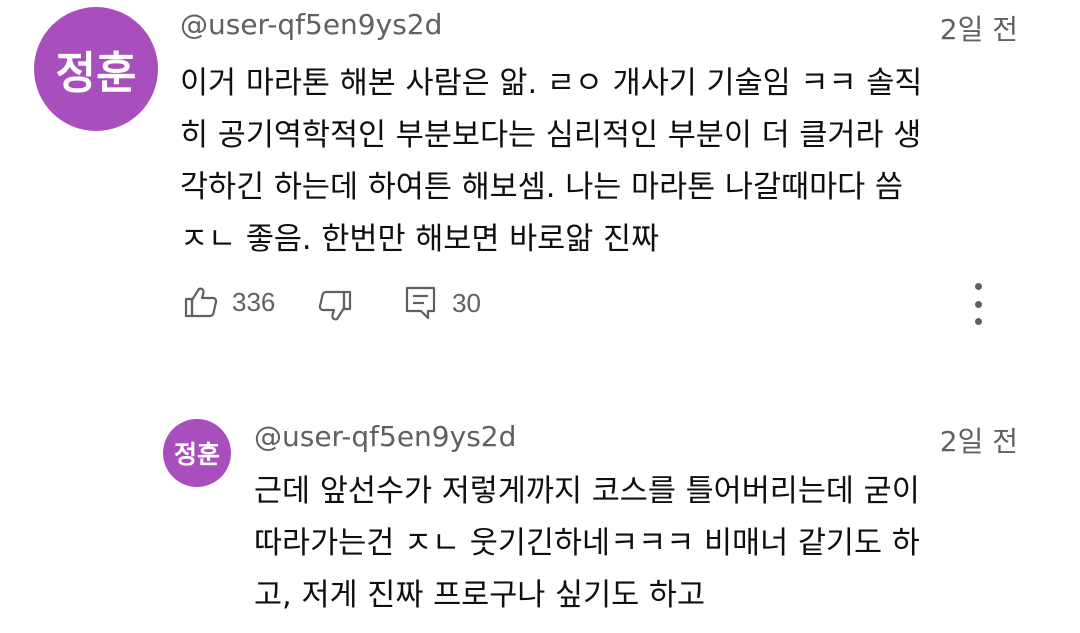  I want to click on reply-button: 30, so click(442, 303).